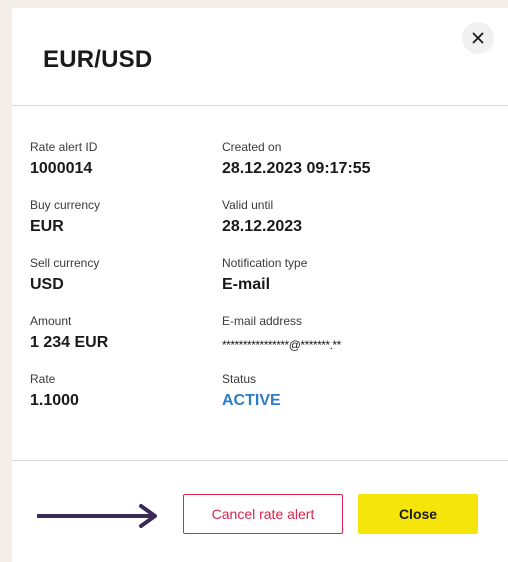 The height and width of the screenshot is (562, 508). I want to click on status-value: ACTIVE, so click(251, 400).